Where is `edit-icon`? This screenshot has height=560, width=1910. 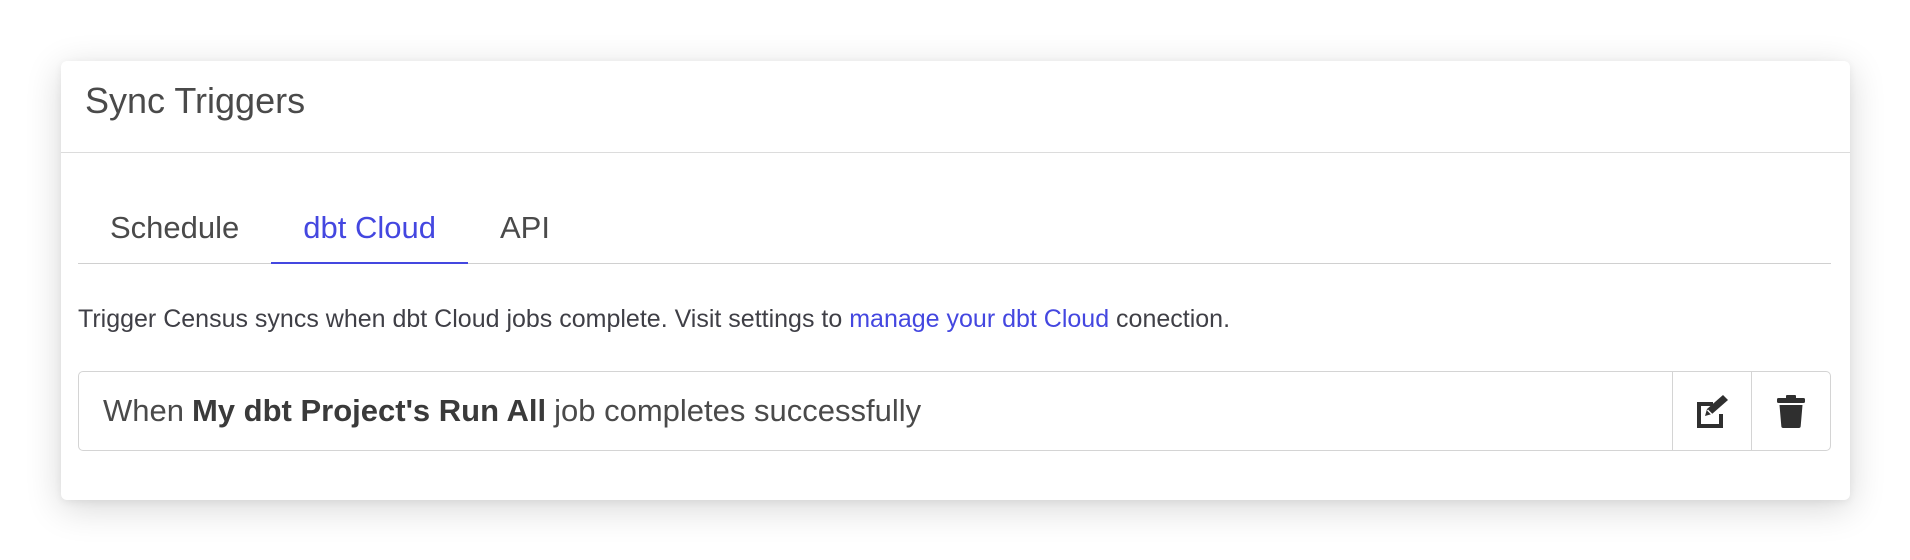
edit-icon is located at coordinates (1712, 411).